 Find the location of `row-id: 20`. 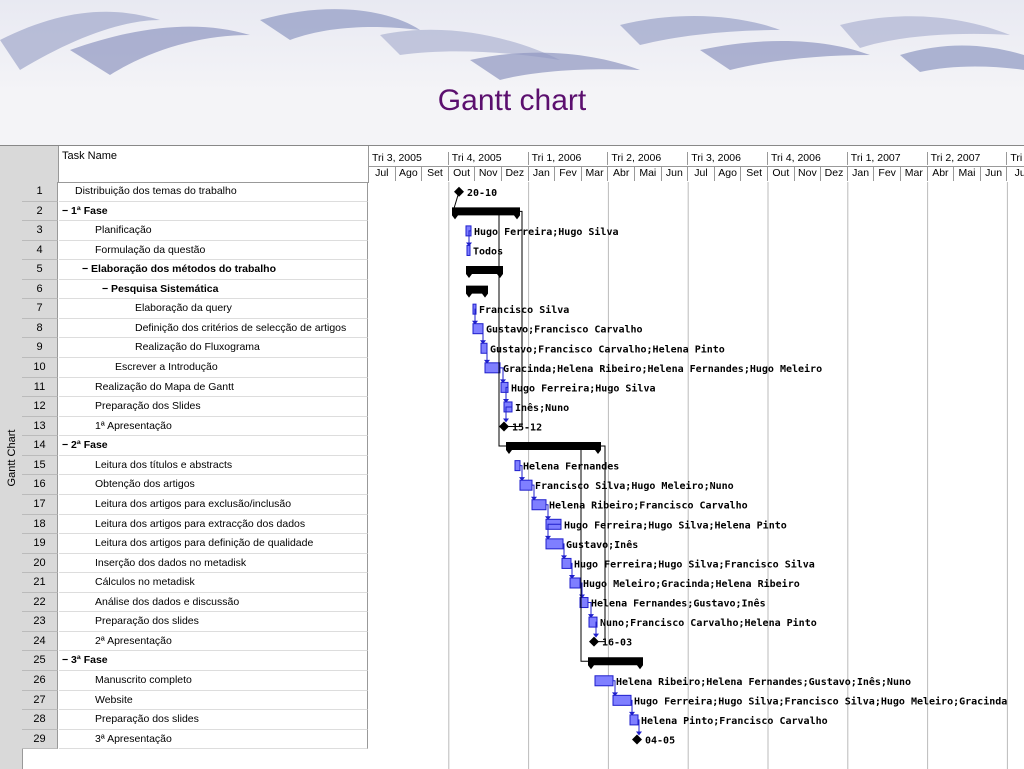

row-id: 20 is located at coordinates (40, 563).